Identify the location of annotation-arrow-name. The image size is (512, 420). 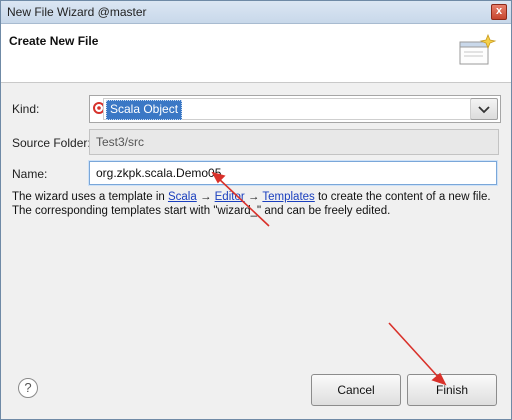
(240, 199).